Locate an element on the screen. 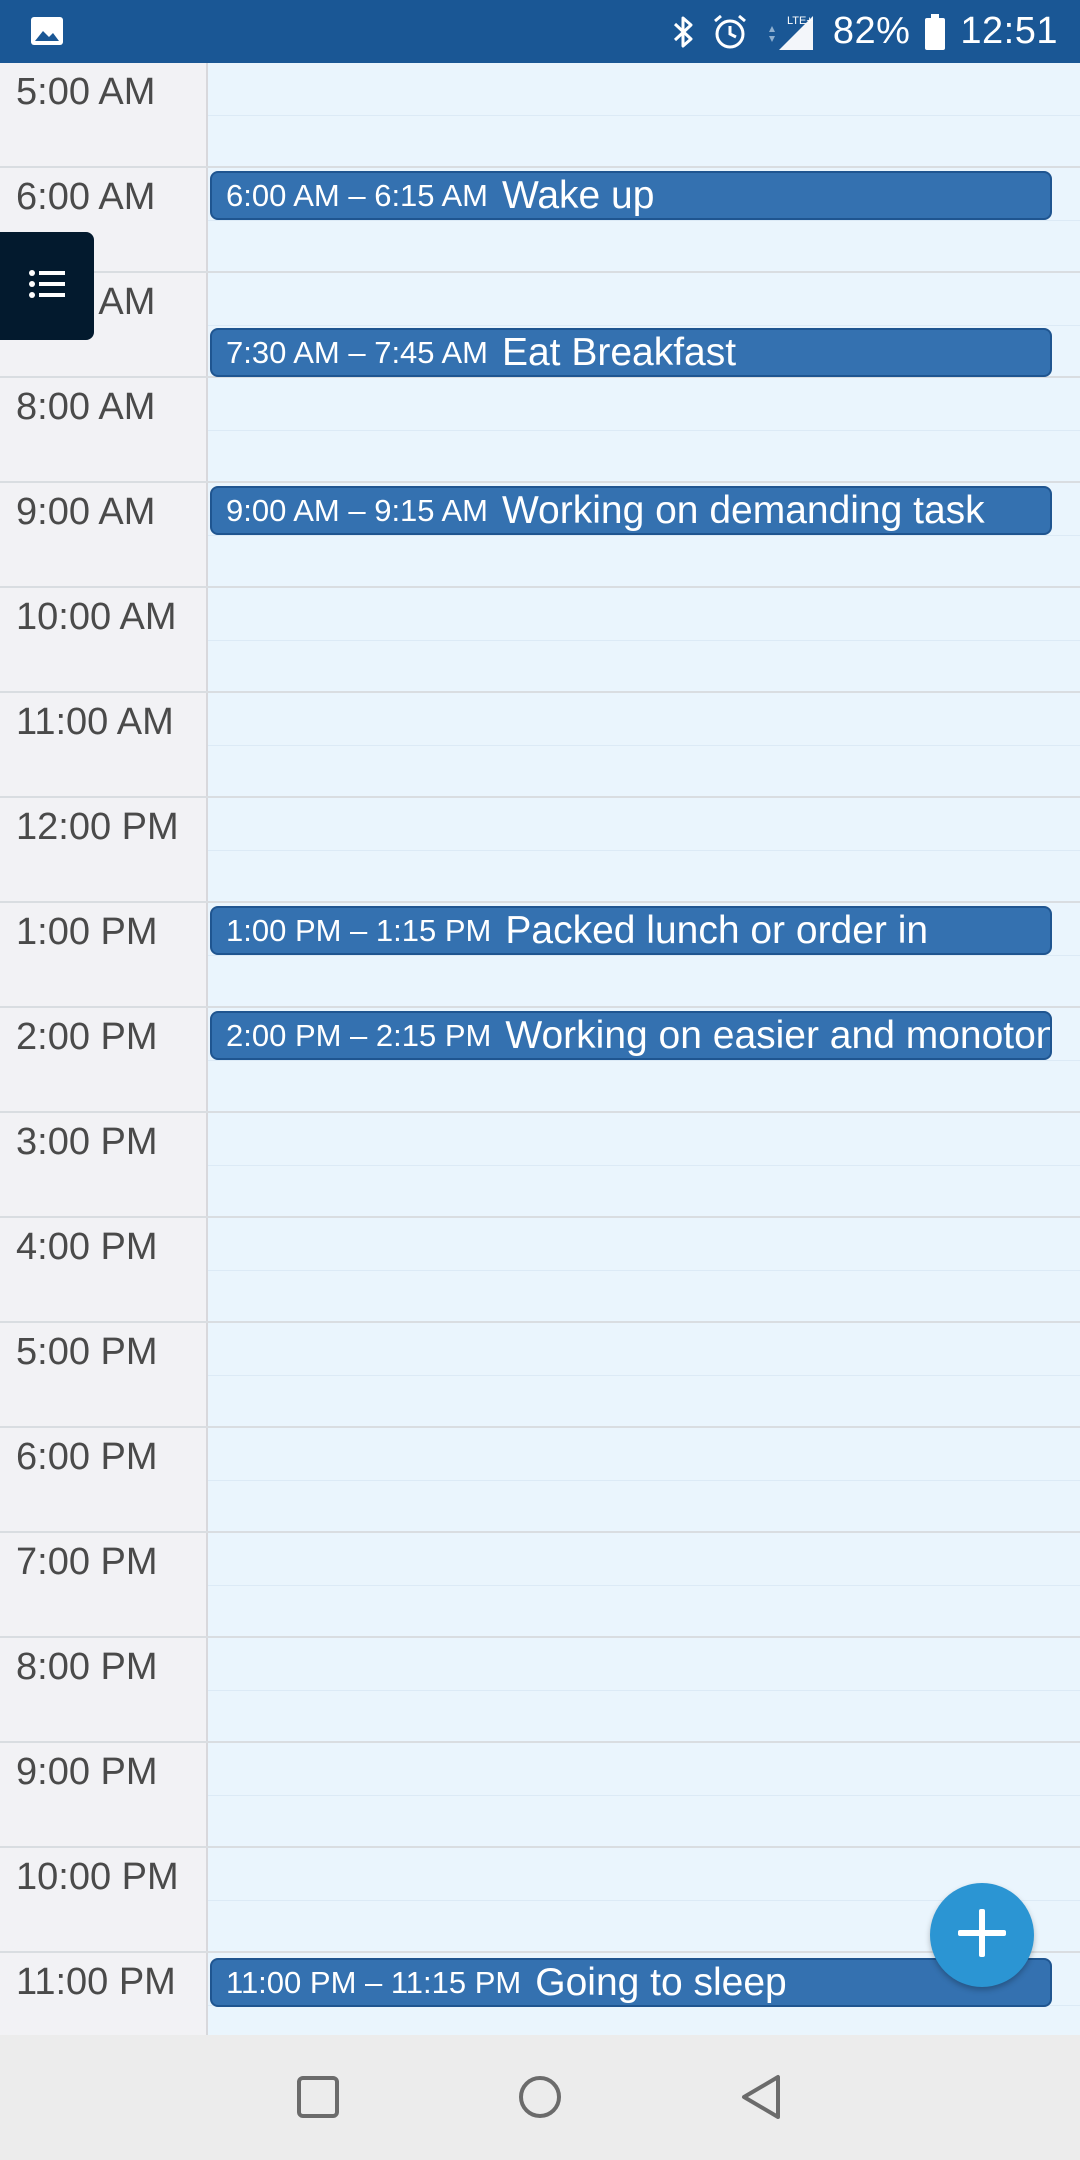 Image resolution: width=1080 pixels, height=2160 pixels. hour-row: 9:00 PM is located at coordinates (540, 1795).